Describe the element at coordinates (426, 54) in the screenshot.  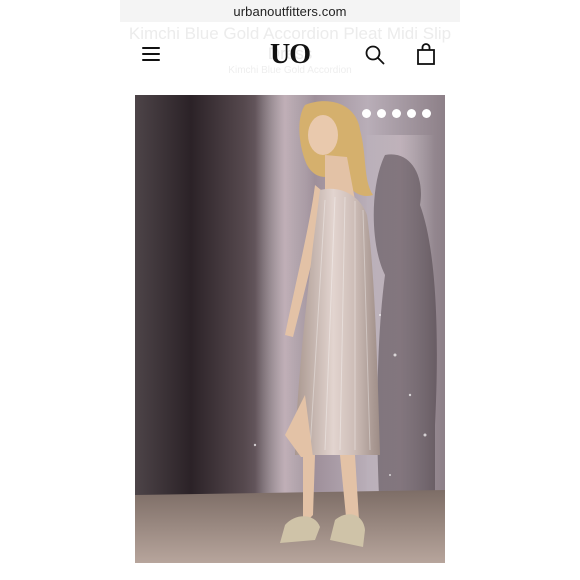
I see `shopping-bag-icon` at that location.